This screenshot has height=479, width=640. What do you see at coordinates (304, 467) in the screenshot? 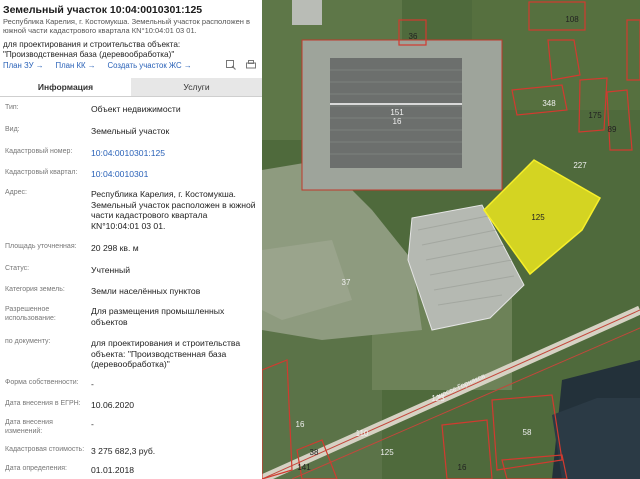
I see `map-label-141: 141` at bounding box center [304, 467].